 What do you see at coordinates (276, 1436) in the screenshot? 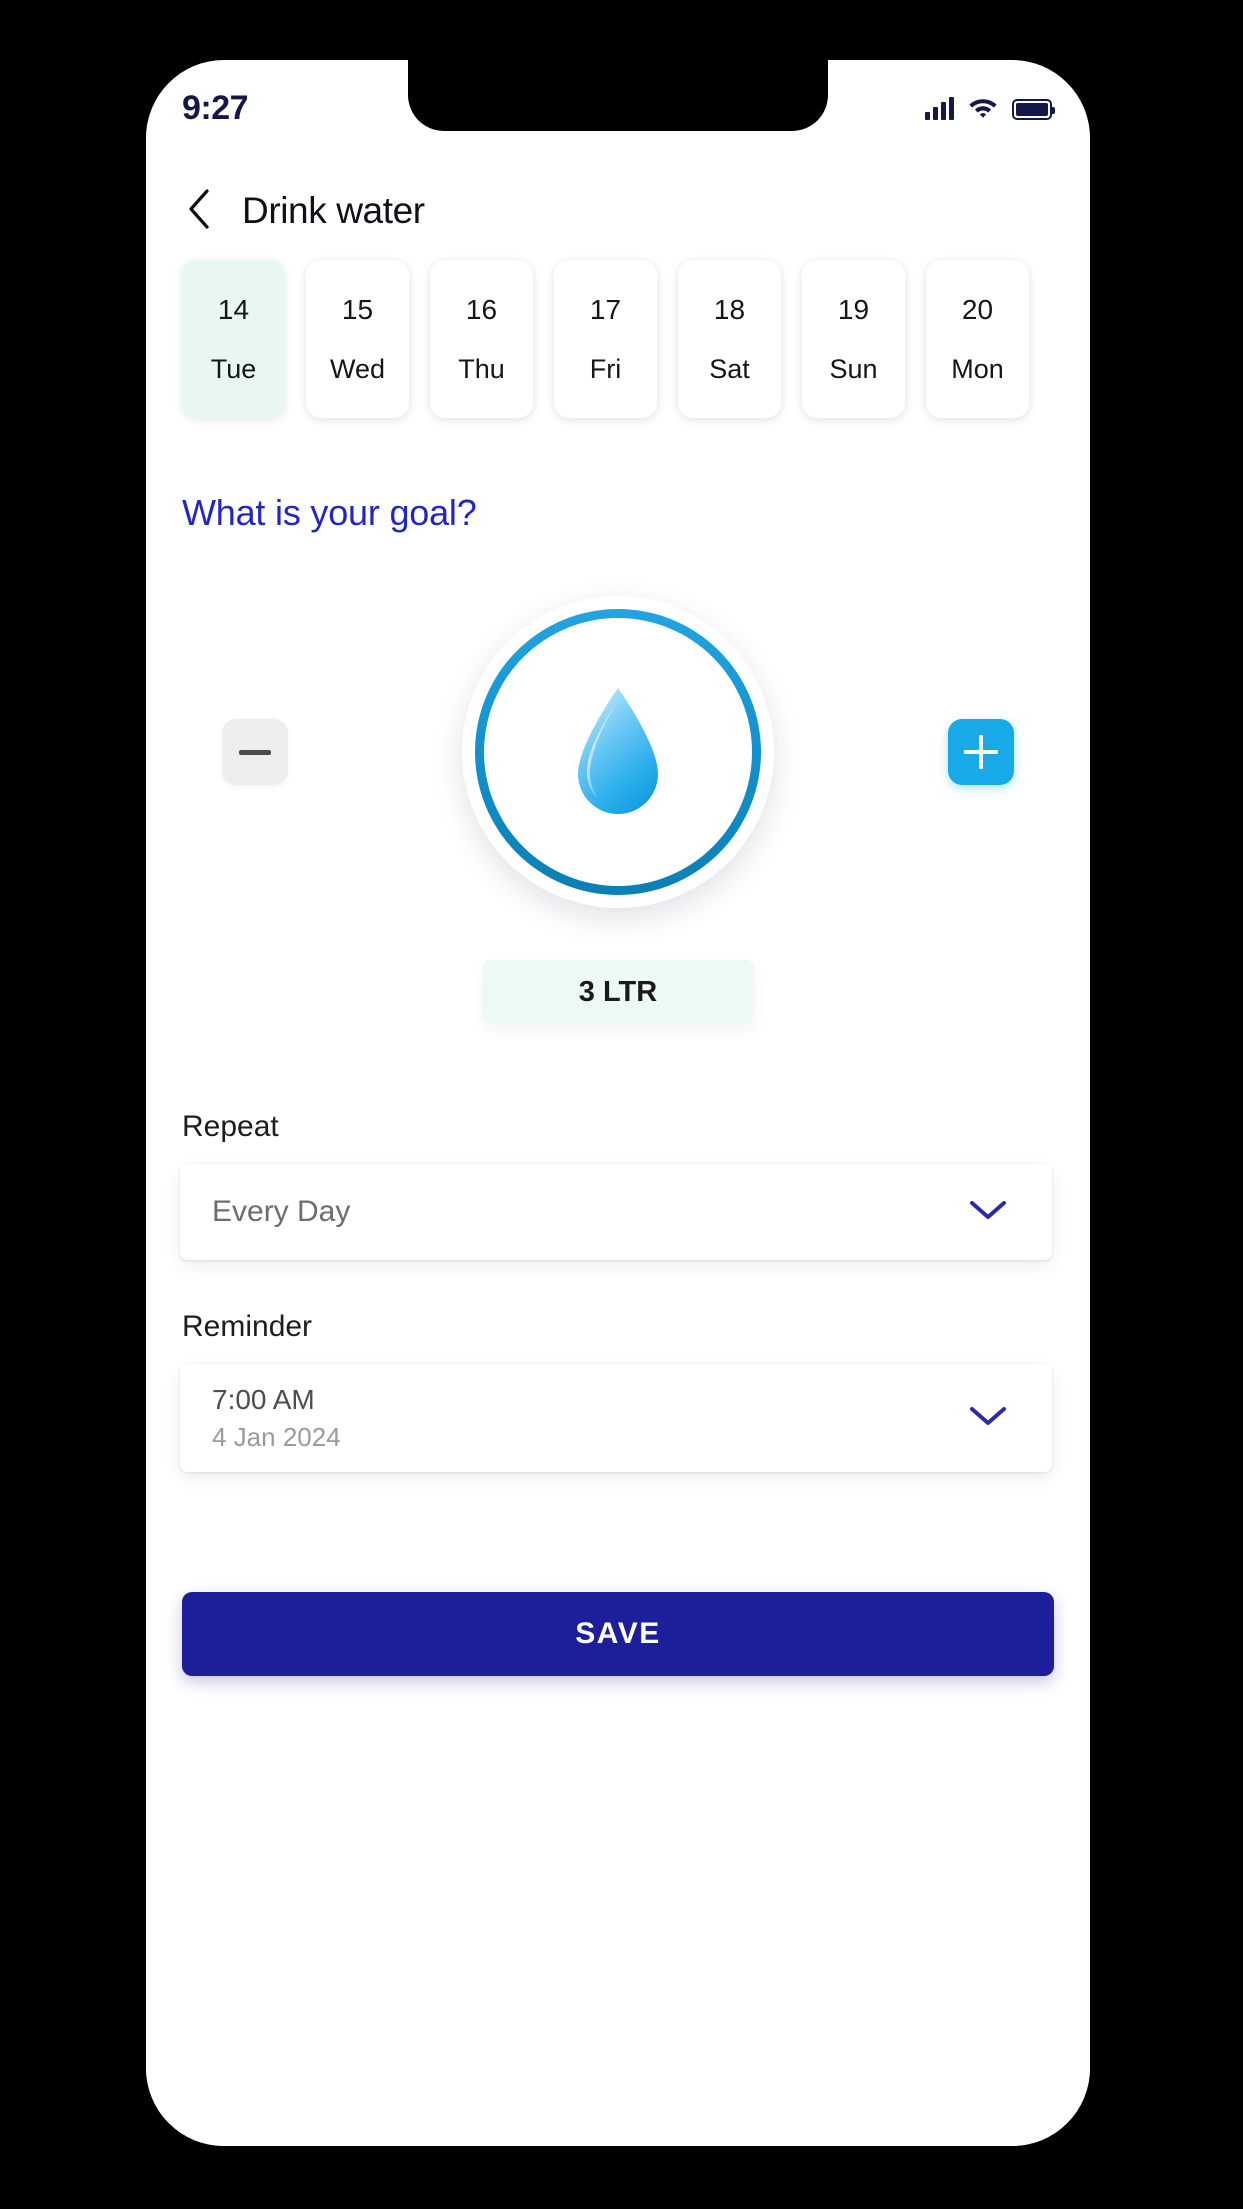
I see `reminder-date: 4 Jan 2024` at bounding box center [276, 1436].